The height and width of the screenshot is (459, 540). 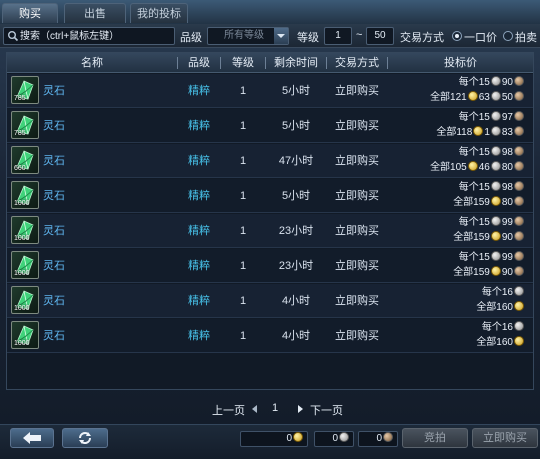 What do you see at coordinates (480, 37) in the screenshot?
I see `option-fixed-price-label: 一口价` at bounding box center [480, 37].